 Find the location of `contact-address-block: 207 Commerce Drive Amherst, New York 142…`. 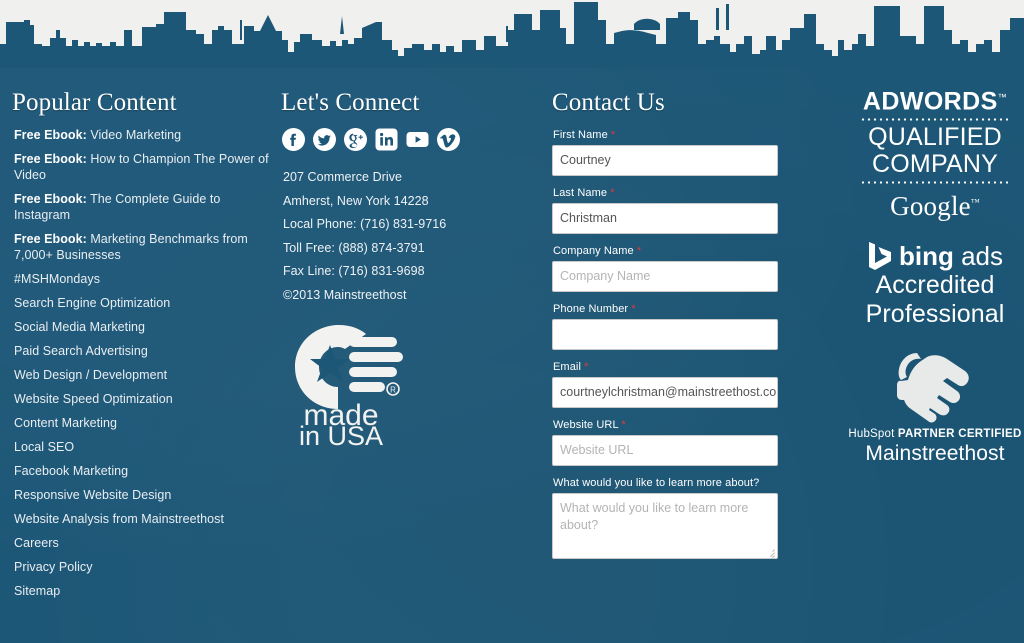

contact-address-block: 207 Commerce Drive Amherst, New York 142… is located at coordinates (409, 236).